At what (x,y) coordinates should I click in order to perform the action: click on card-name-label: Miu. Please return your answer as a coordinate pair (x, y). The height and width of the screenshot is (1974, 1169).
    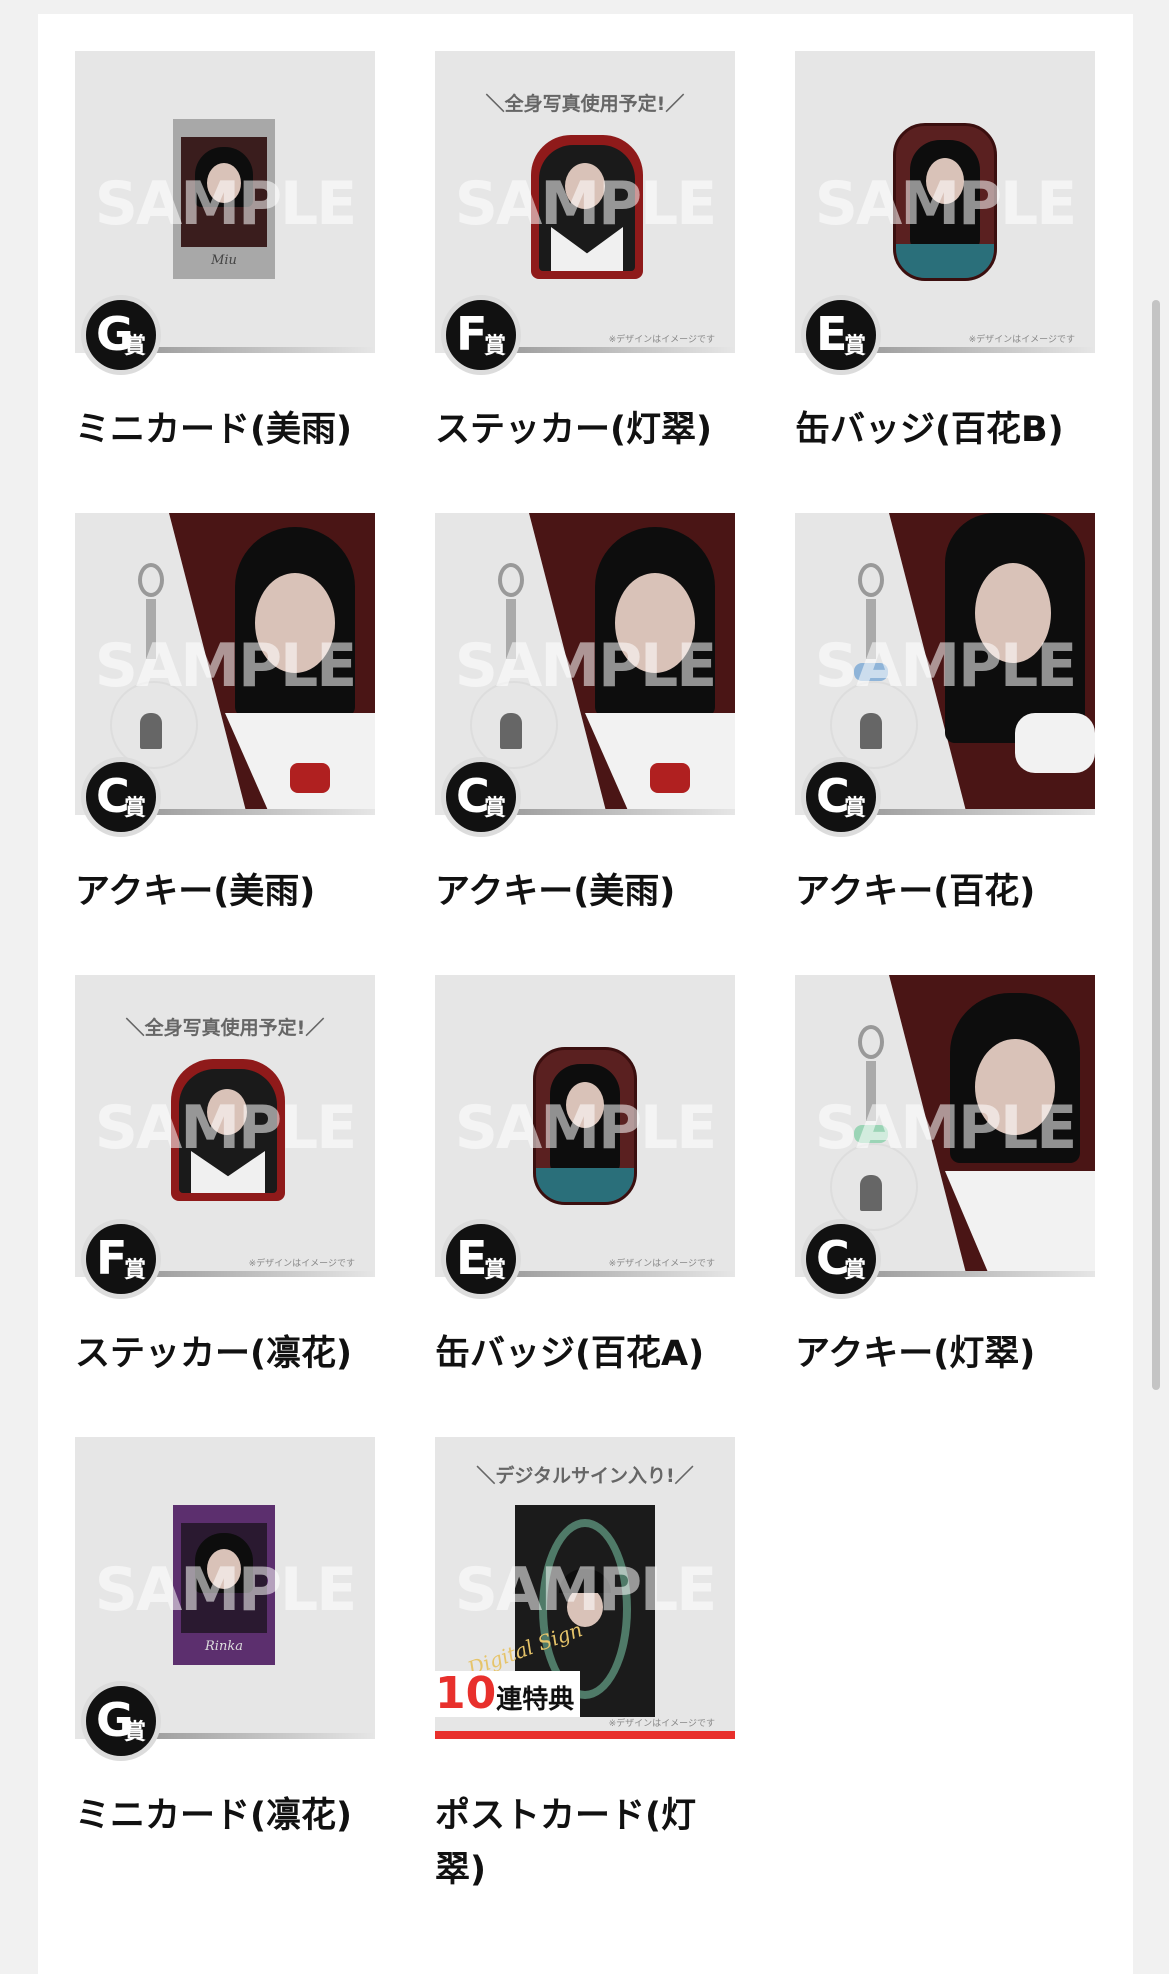
    Looking at the image, I should click on (224, 260).